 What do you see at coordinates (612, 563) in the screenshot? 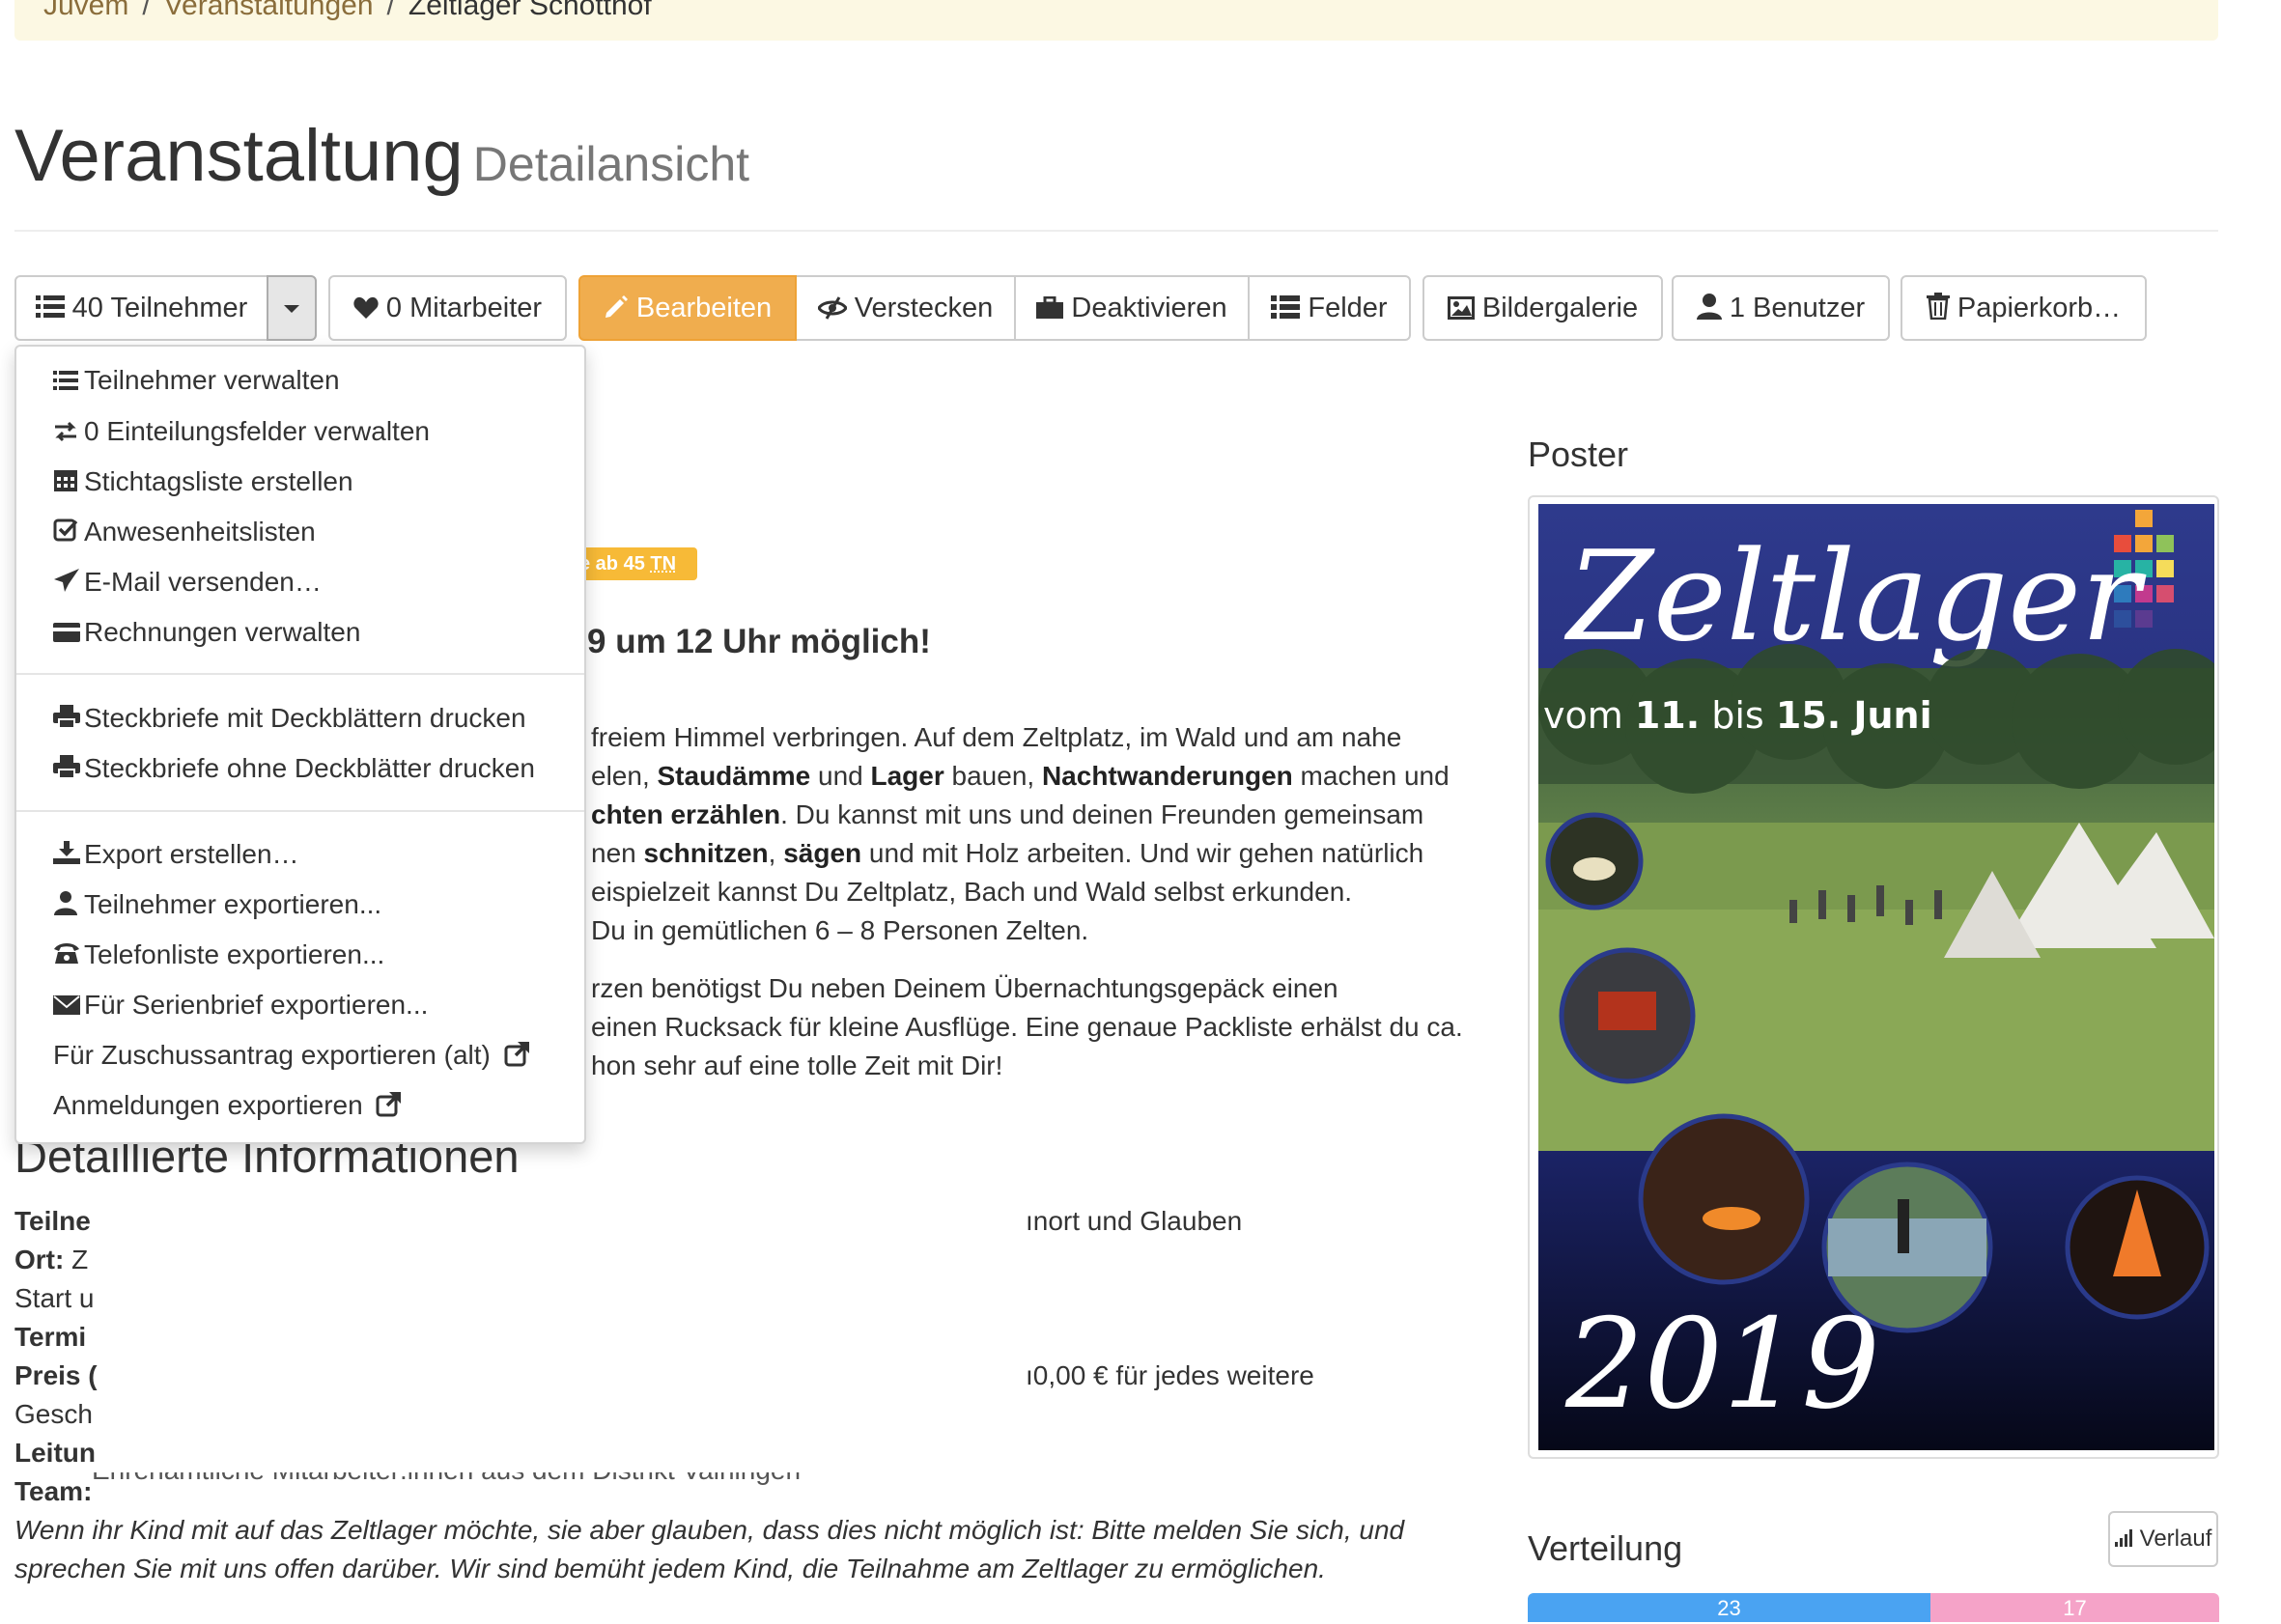
I see `badge-text: e ab 45` at bounding box center [612, 563].